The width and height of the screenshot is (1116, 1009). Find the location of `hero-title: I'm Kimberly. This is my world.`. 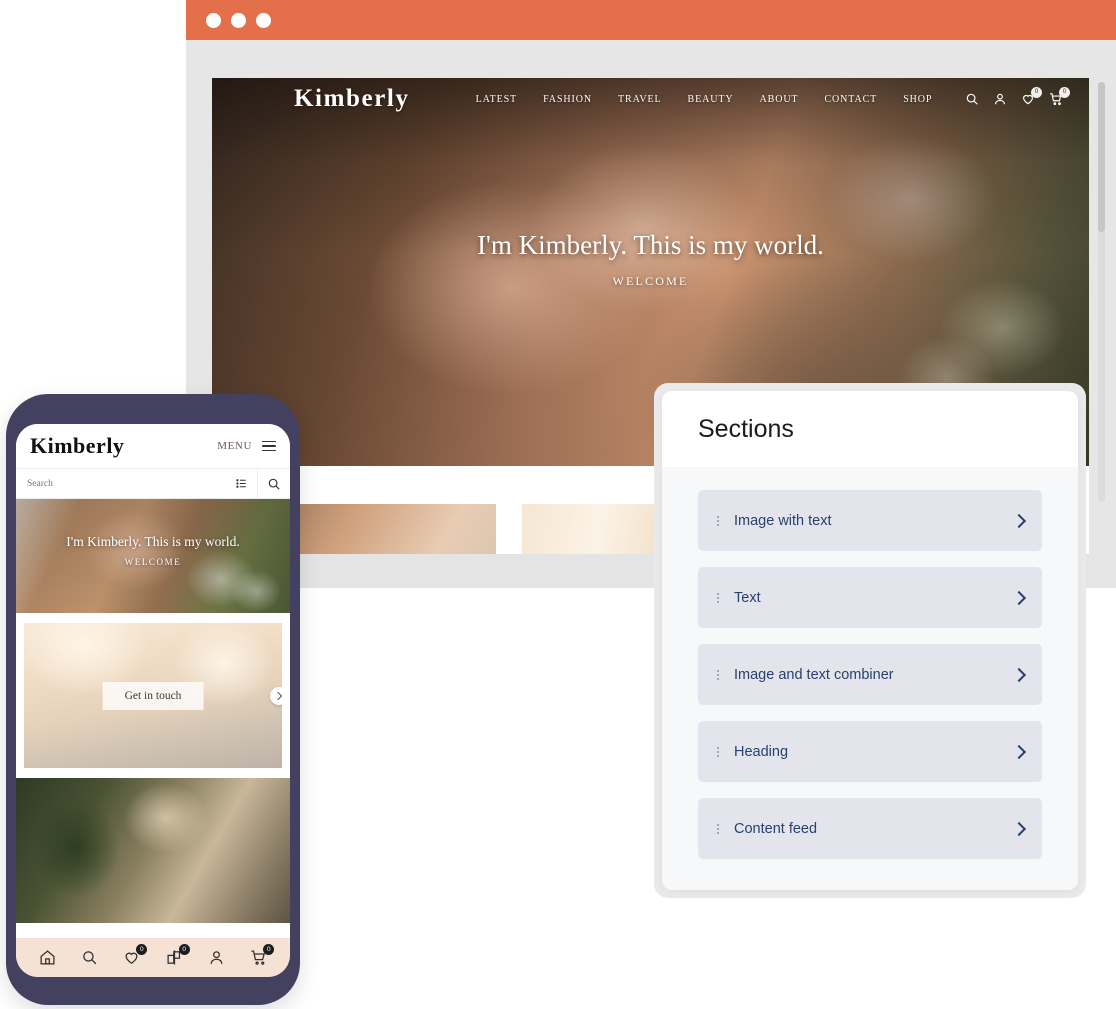

hero-title: I'm Kimberly. This is my world. is located at coordinates (650, 245).